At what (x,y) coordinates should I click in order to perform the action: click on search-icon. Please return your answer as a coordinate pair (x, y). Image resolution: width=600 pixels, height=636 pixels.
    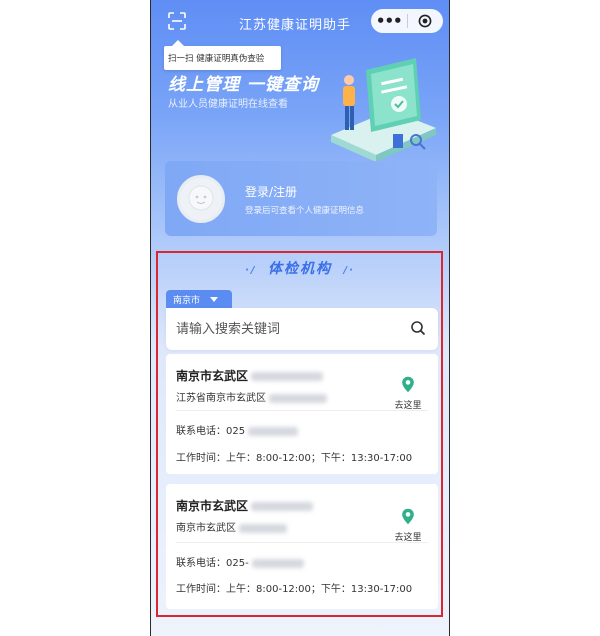
    Looking at the image, I should click on (418, 328).